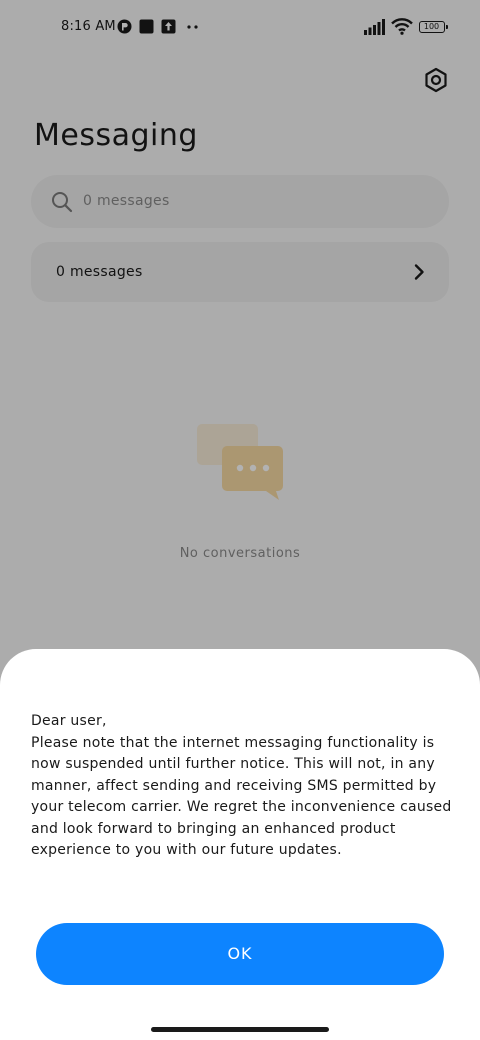 Image resolution: width=480 pixels, height=1040 pixels. What do you see at coordinates (240, 954) in the screenshot?
I see `ok-button: OK` at bounding box center [240, 954].